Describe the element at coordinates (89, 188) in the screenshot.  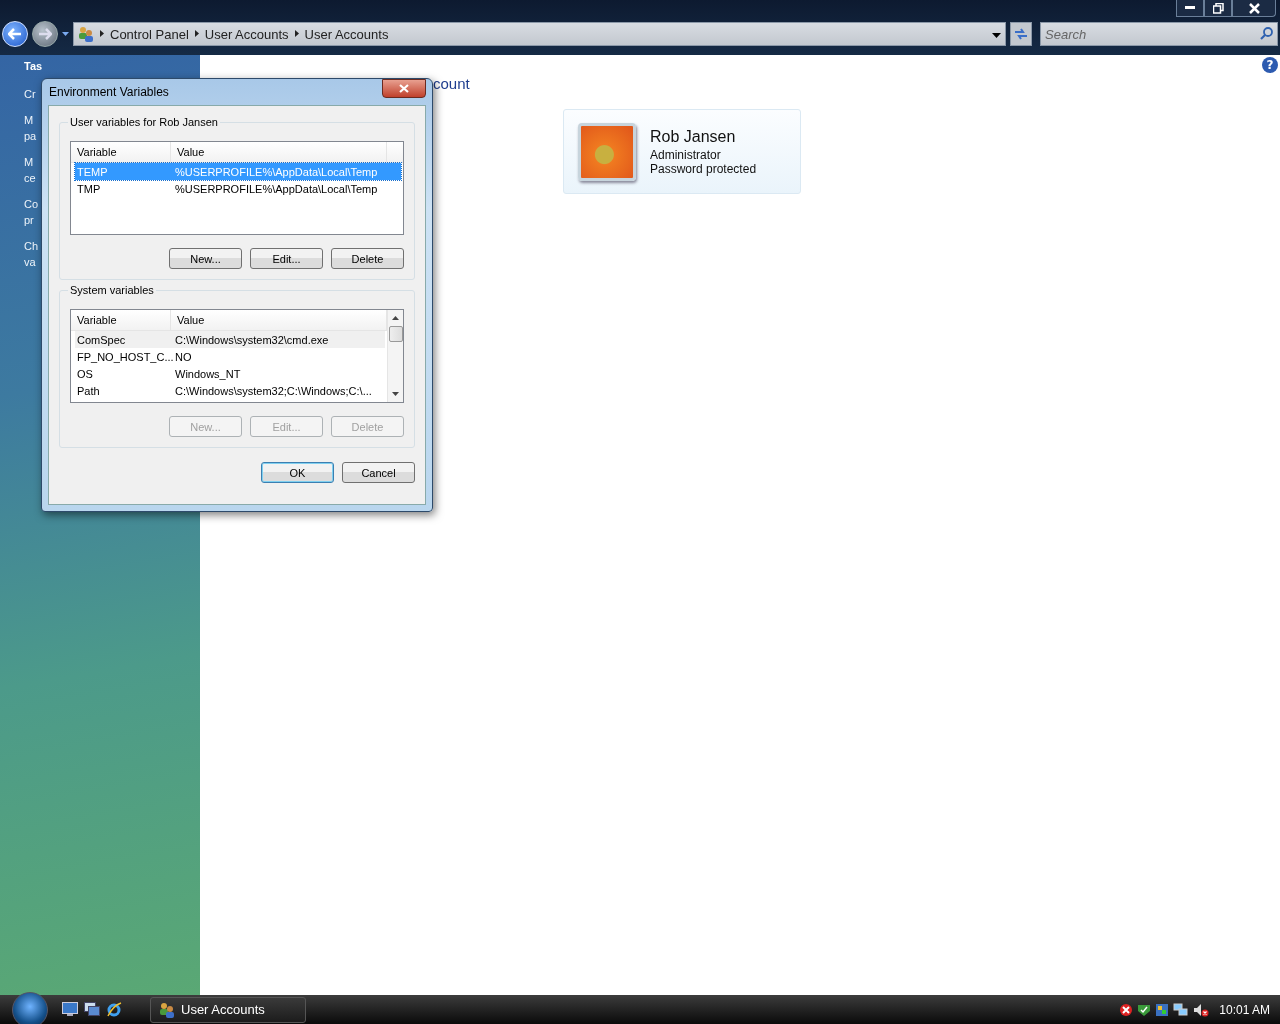
I see `variable-name: TMP` at that location.